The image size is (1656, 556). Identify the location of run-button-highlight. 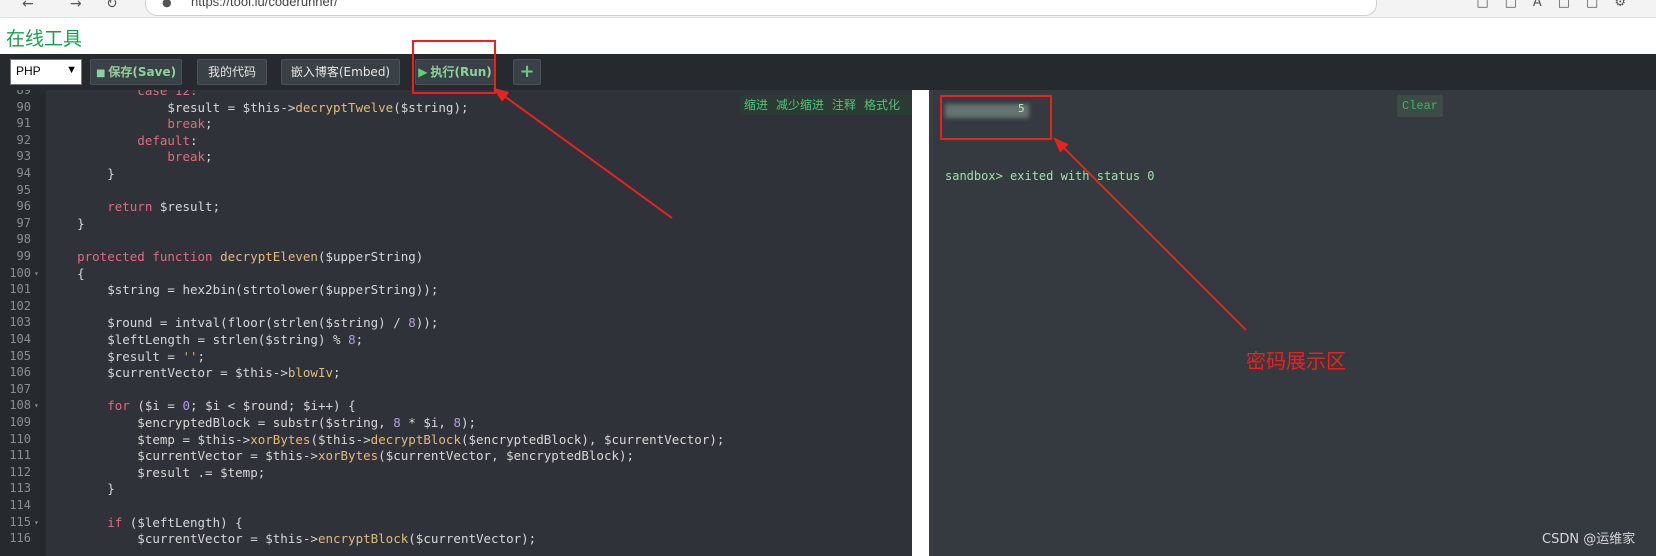
(454, 67).